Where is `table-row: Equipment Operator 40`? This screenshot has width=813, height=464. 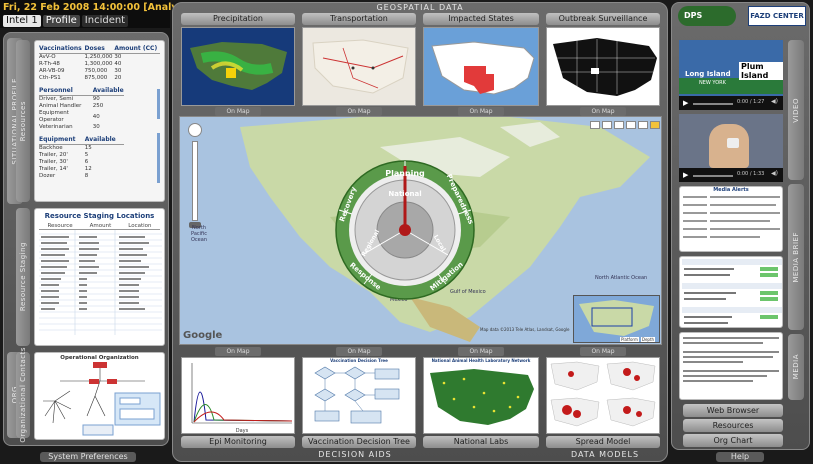
table-row: Equipment Operator 40 is located at coordinates (69, 116).